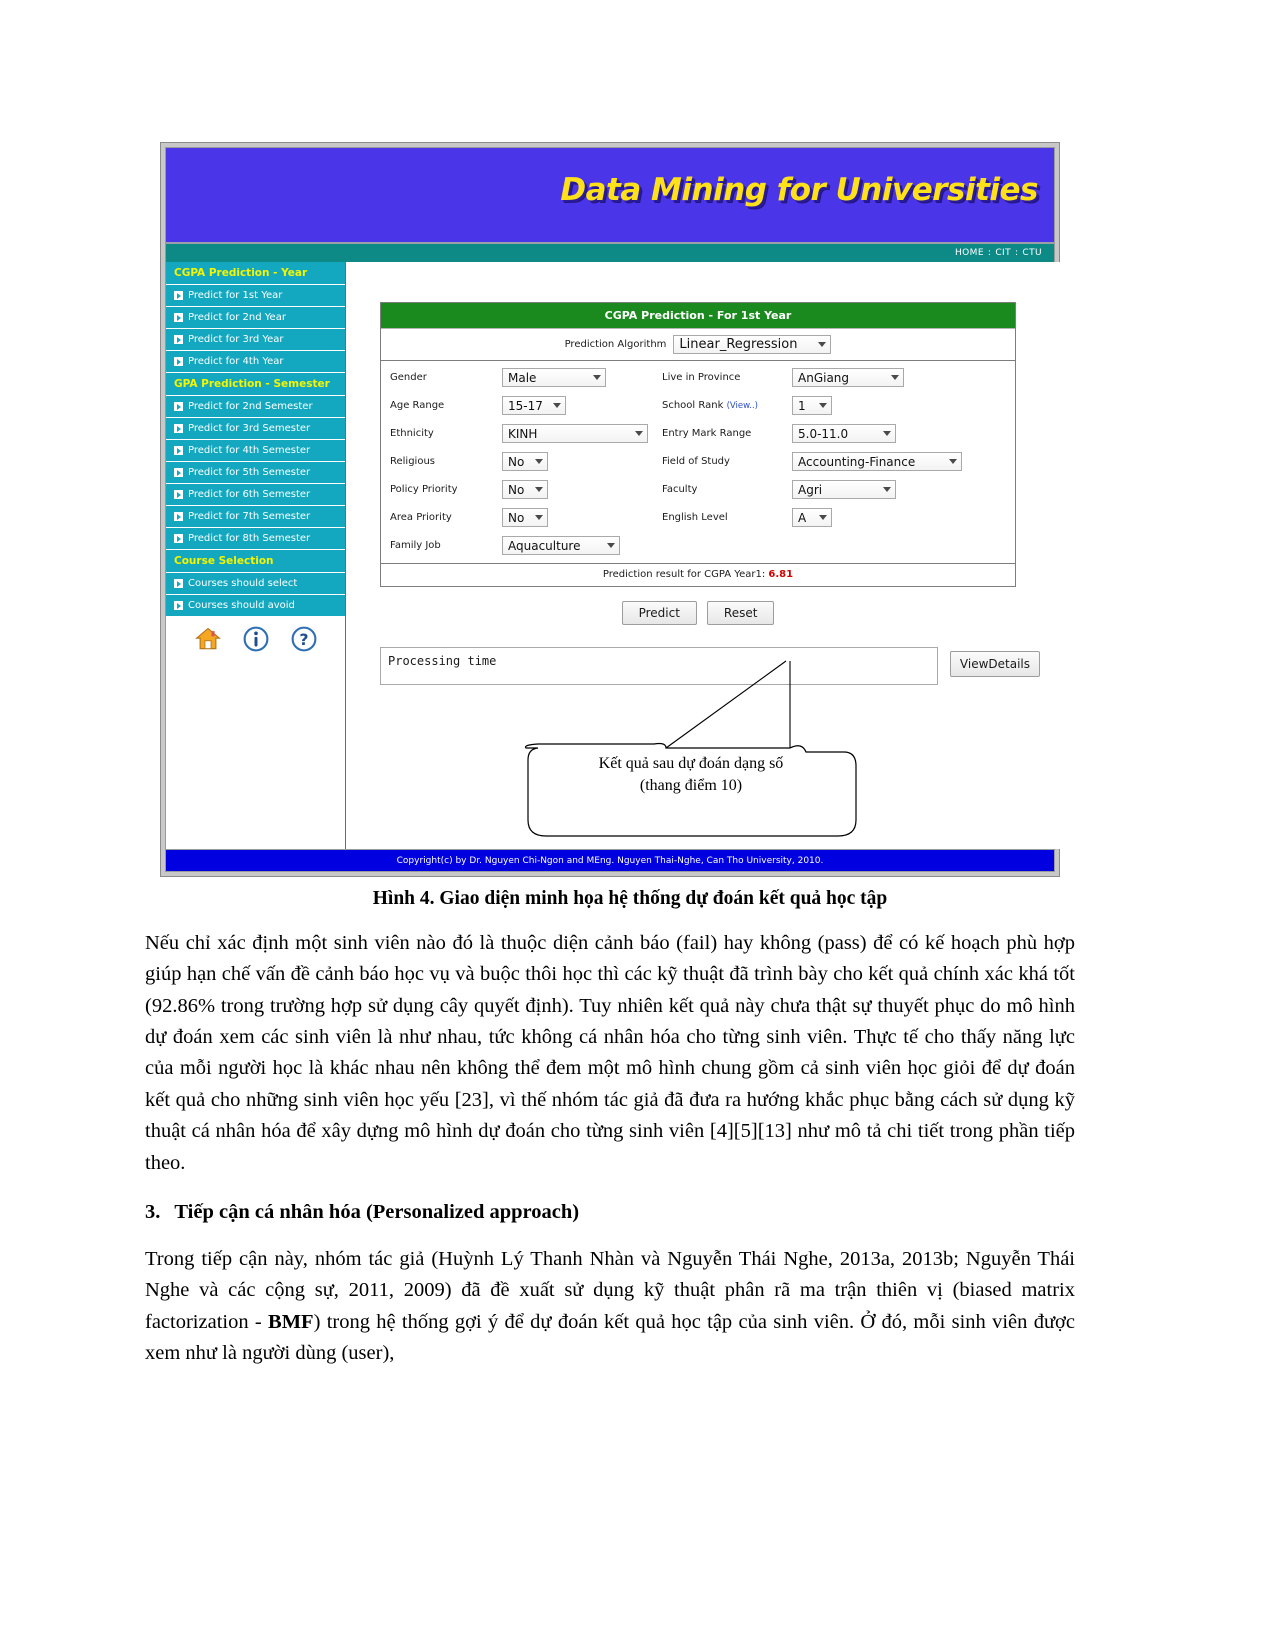  What do you see at coordinates (684, 574) in the screenshot?
I see `prediction-result-label: Prediction result for CGPA Year1:` at bounding box center [684, 574].